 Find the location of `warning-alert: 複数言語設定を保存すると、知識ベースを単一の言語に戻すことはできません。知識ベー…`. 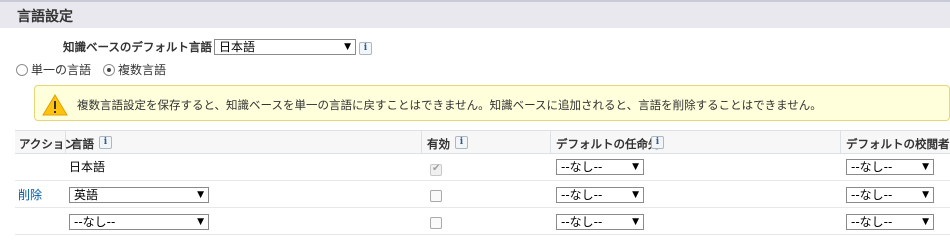

warning-alert: 複数言語設定を保存すると、知識ベースを単一の言語に戻すことはできません。知識ベー… is located at coordinates (492, 103).